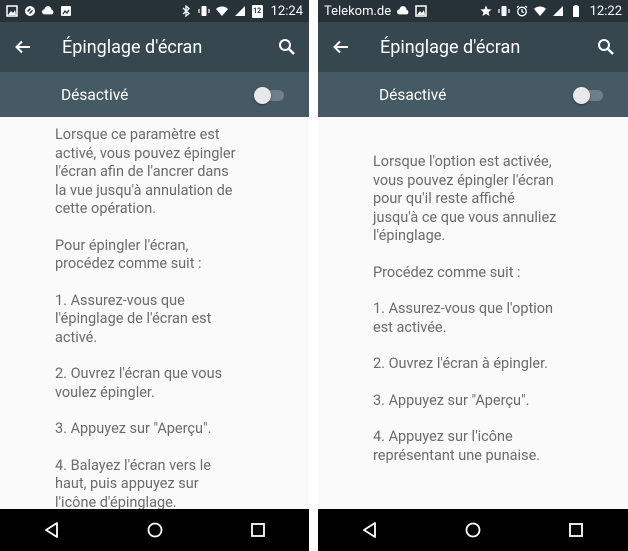  What do you see at coordinates (30, 11) in the screenshot?
I see `link-notification-icon` at bounding box center [30, 11].